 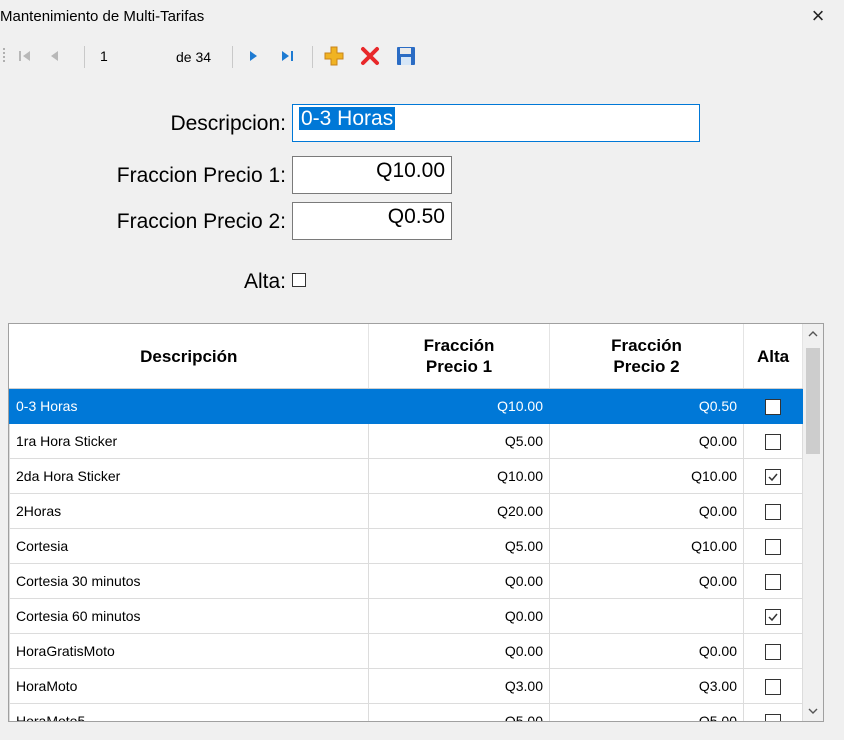 I want to click on cell-descripcion: HoraMoto, so click(x=189, y=686).